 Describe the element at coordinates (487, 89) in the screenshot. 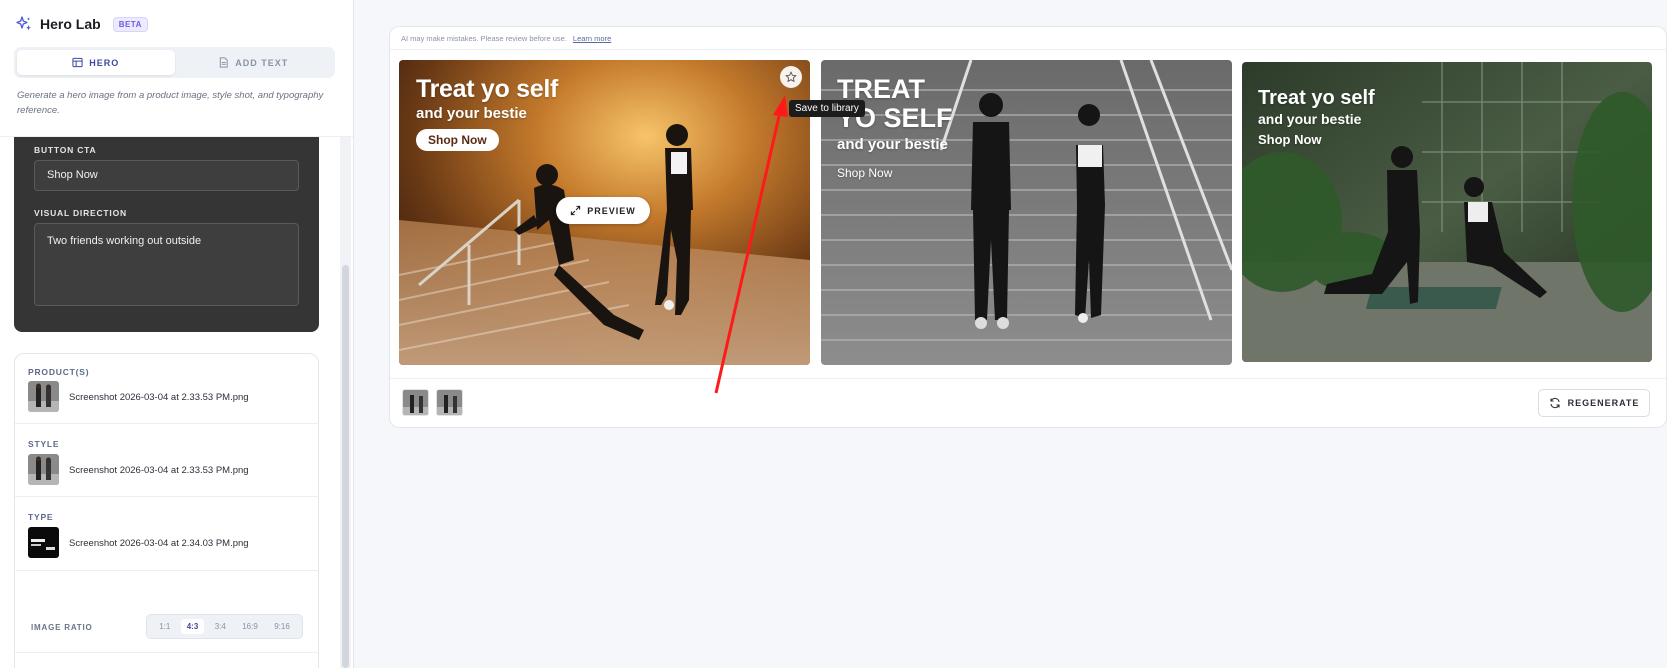

I see `image-1-headline: Treat yo self` at that location.